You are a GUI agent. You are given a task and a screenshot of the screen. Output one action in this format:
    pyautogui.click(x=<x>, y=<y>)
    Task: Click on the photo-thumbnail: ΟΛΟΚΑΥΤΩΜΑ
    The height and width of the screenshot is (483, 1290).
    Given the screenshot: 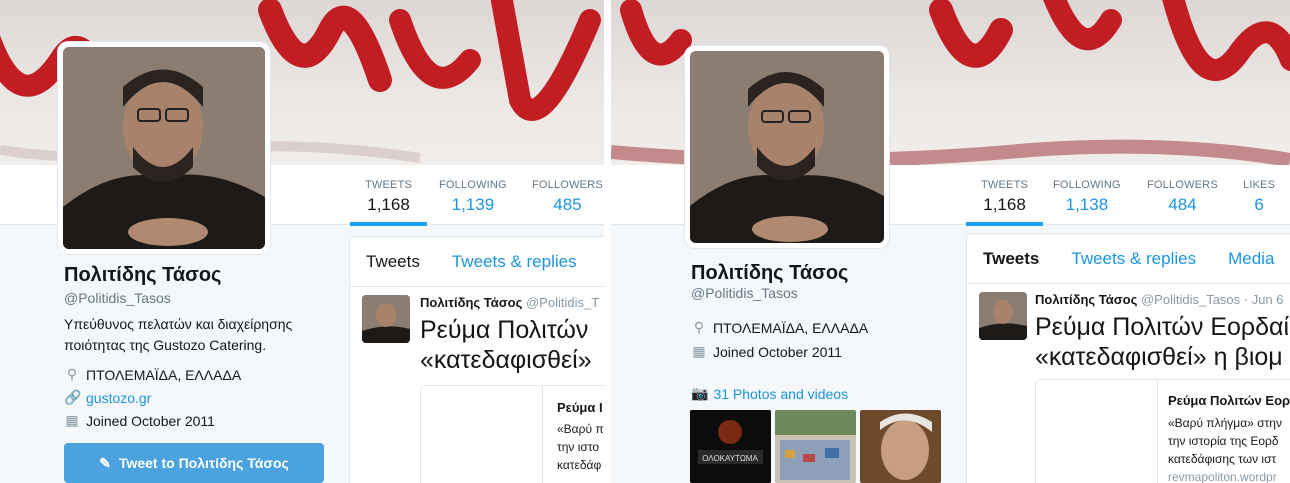 What is the action you would take?
    pyautogui.click(x=730, y=446)
    